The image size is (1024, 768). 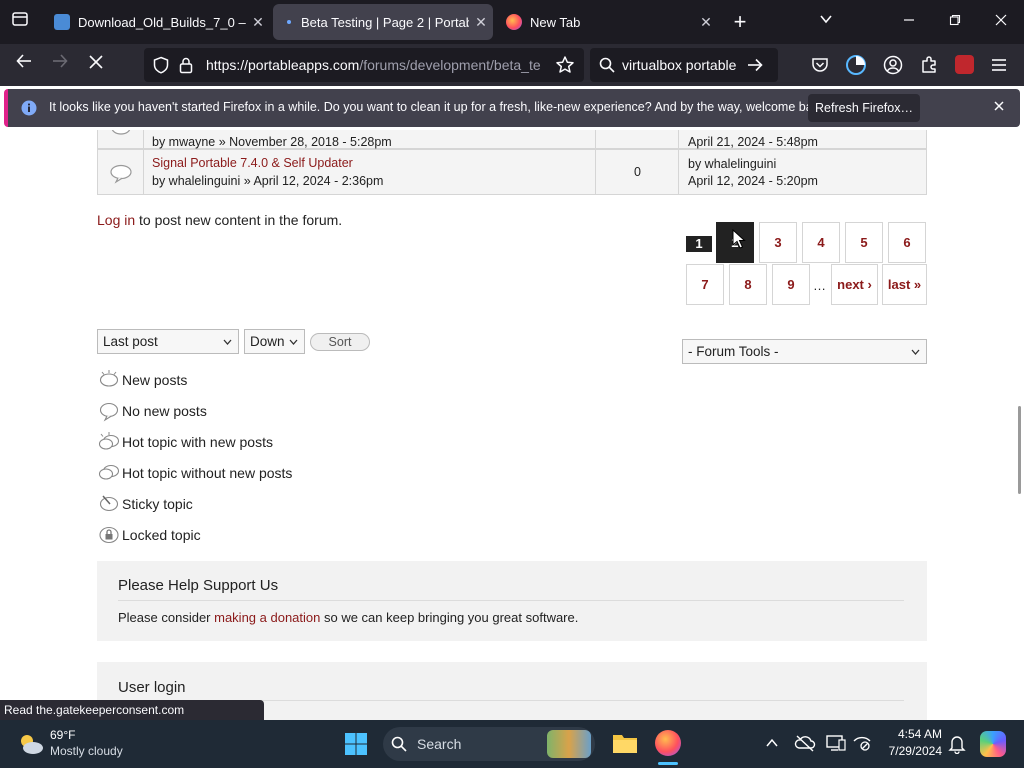 What do you see at coordinates (862, 745) in the screenshot?
I see `network-icon` at bounding box center [862, 745].